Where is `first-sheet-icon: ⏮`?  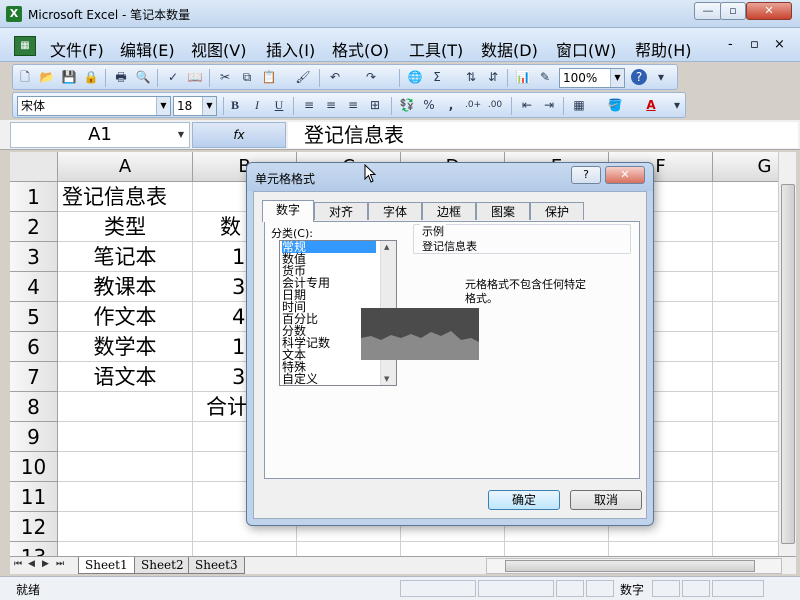
first-sheet-icon: ⏮ is located at coordinates (18, 564).